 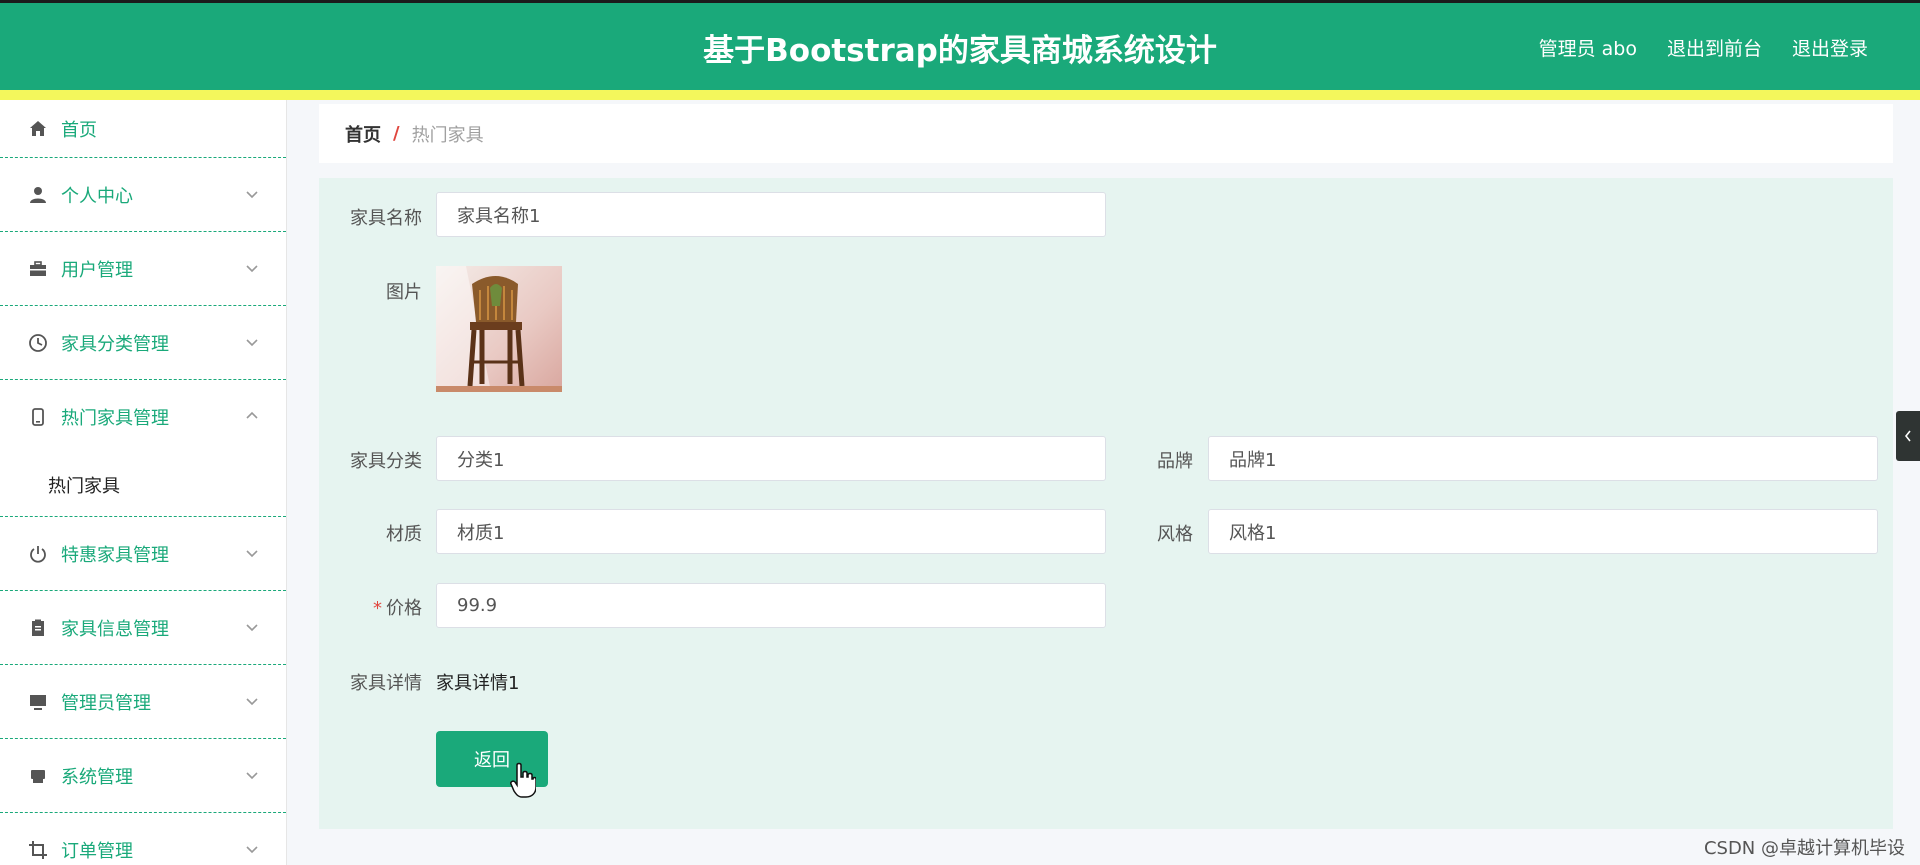 I want to click on image-label: 图片, so click(x=404, y=292).